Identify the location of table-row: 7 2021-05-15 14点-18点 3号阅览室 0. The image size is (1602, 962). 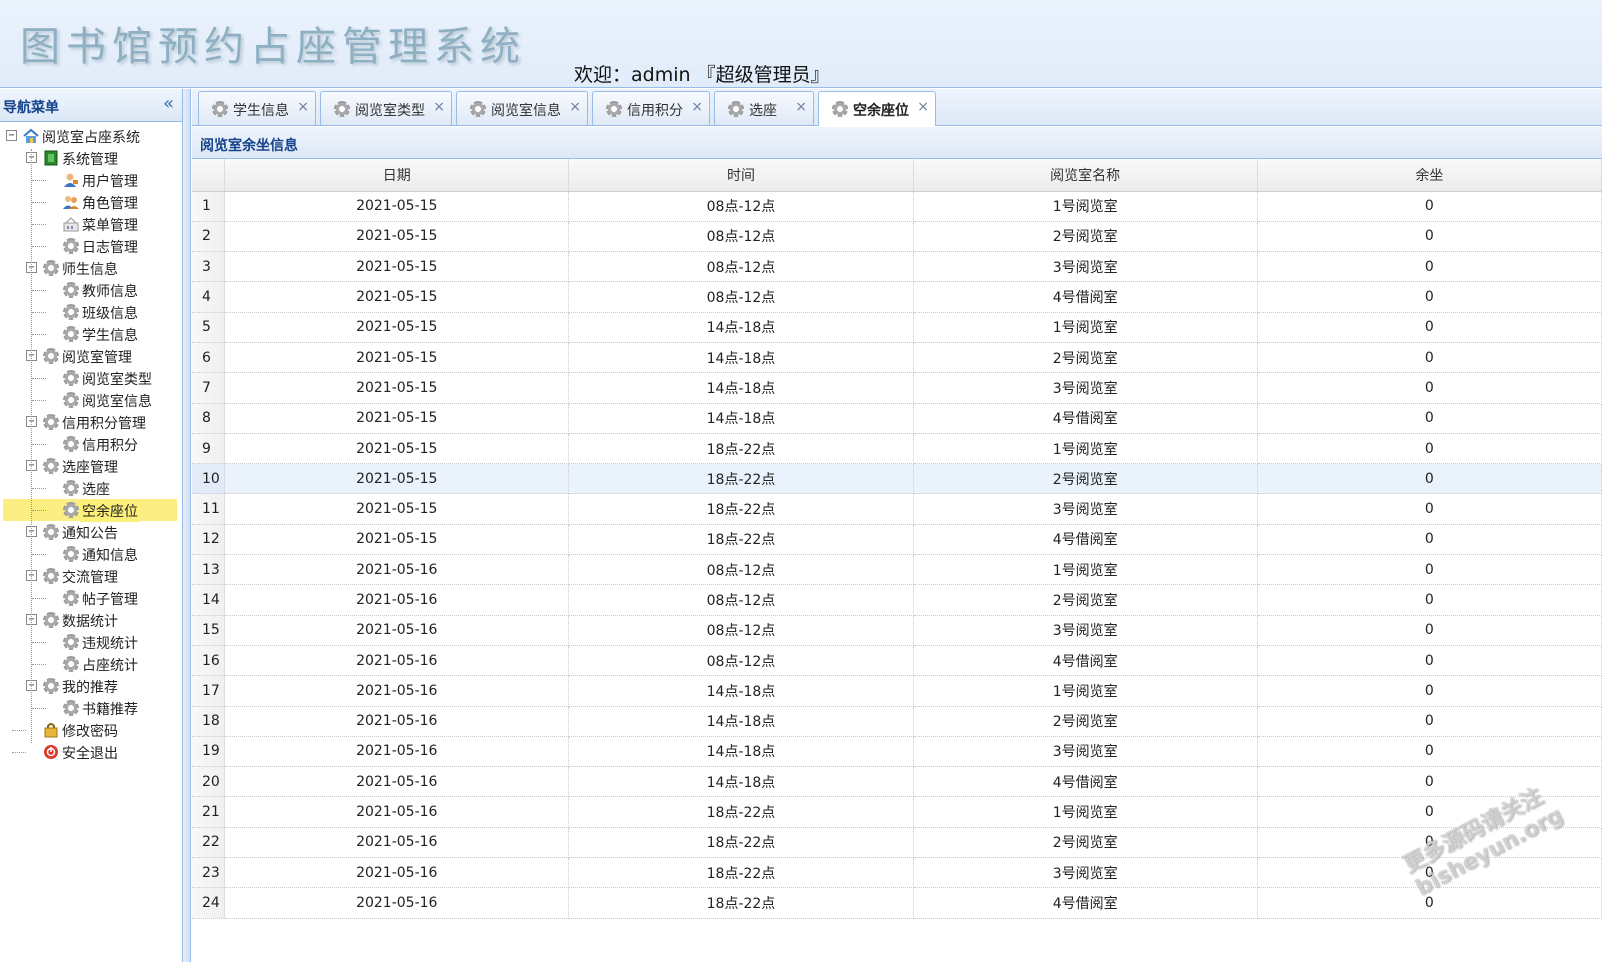
(897, 388).